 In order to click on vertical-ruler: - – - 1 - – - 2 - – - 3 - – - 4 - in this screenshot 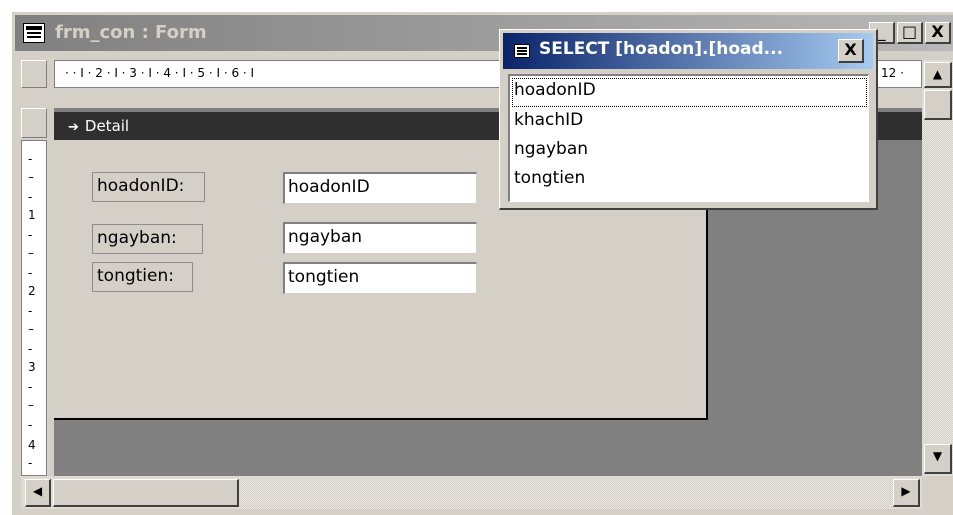, I will do `click(34, 308)`.